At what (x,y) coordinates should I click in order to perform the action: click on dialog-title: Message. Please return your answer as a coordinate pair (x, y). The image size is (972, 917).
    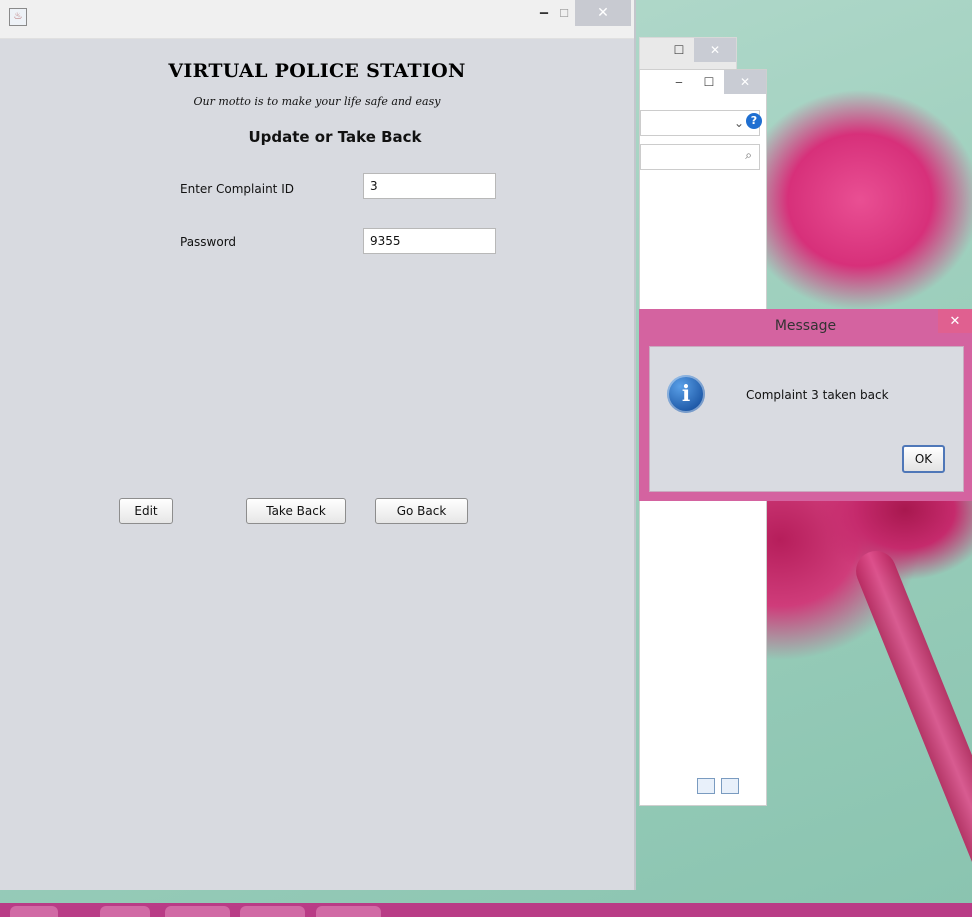
    Looking at the image, I should click on (805, 326).